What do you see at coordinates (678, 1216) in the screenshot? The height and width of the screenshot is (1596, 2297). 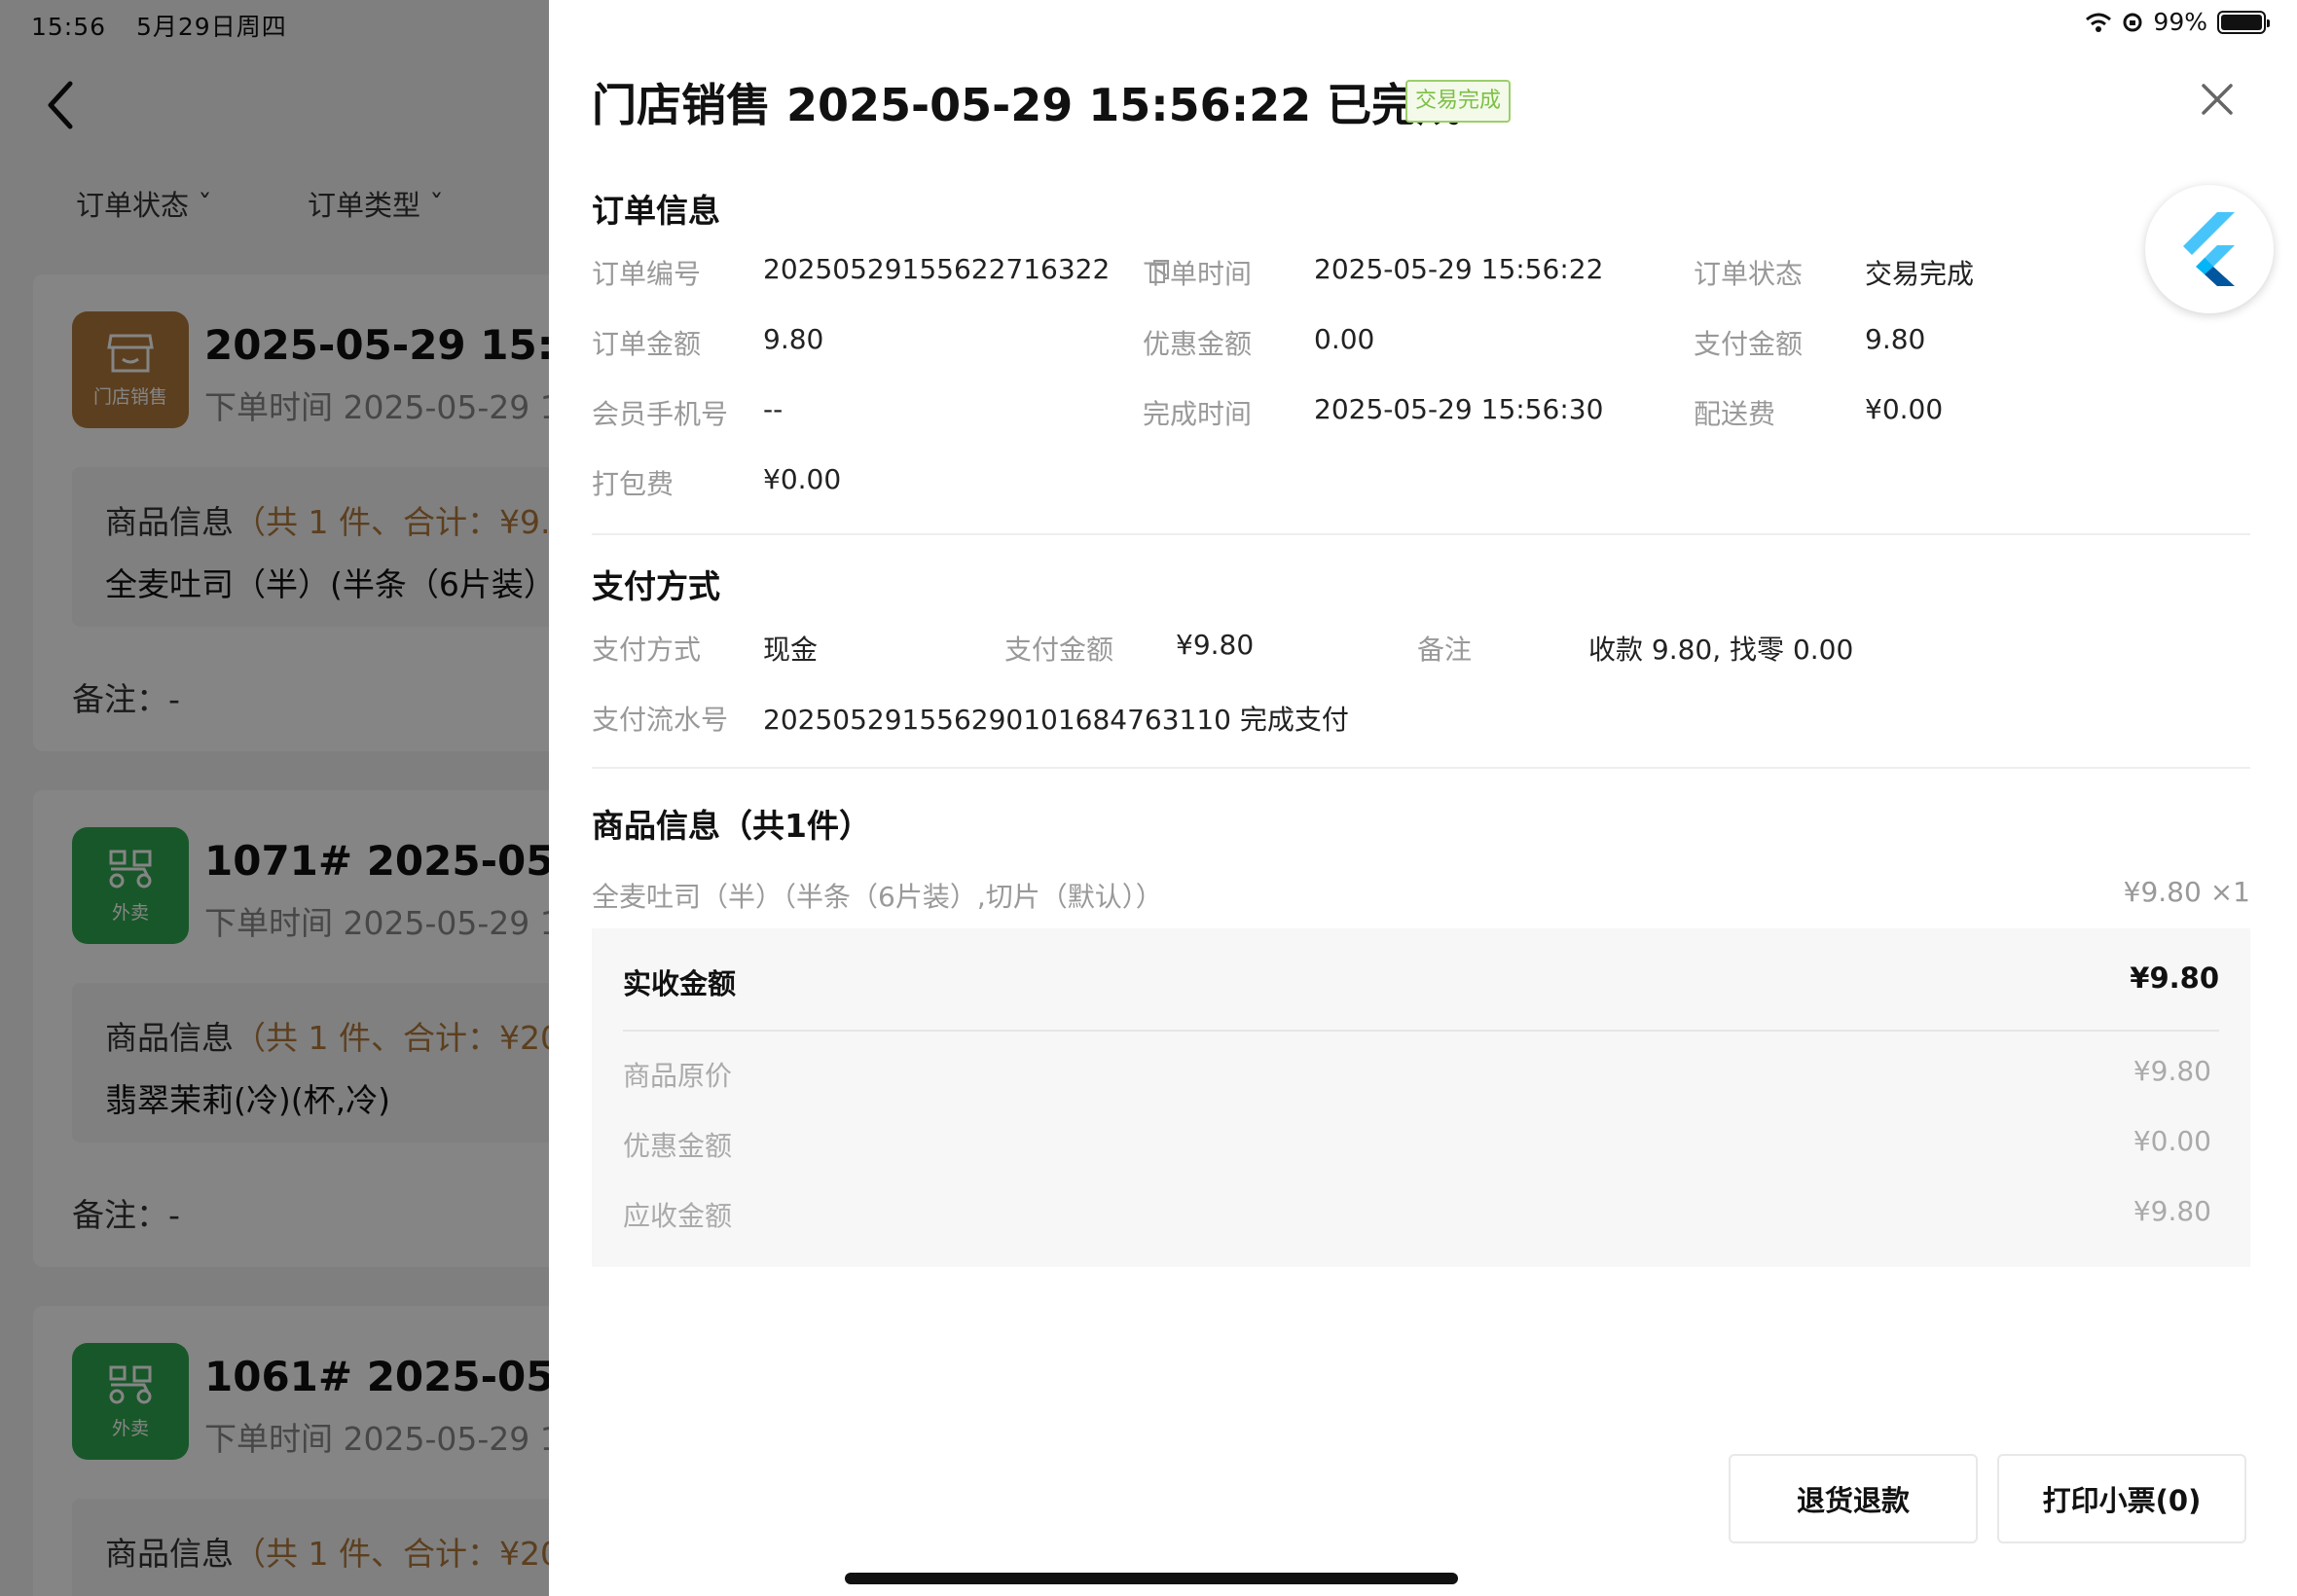 I see `due-label: 应收金额` at bounding box center [678, 1216].